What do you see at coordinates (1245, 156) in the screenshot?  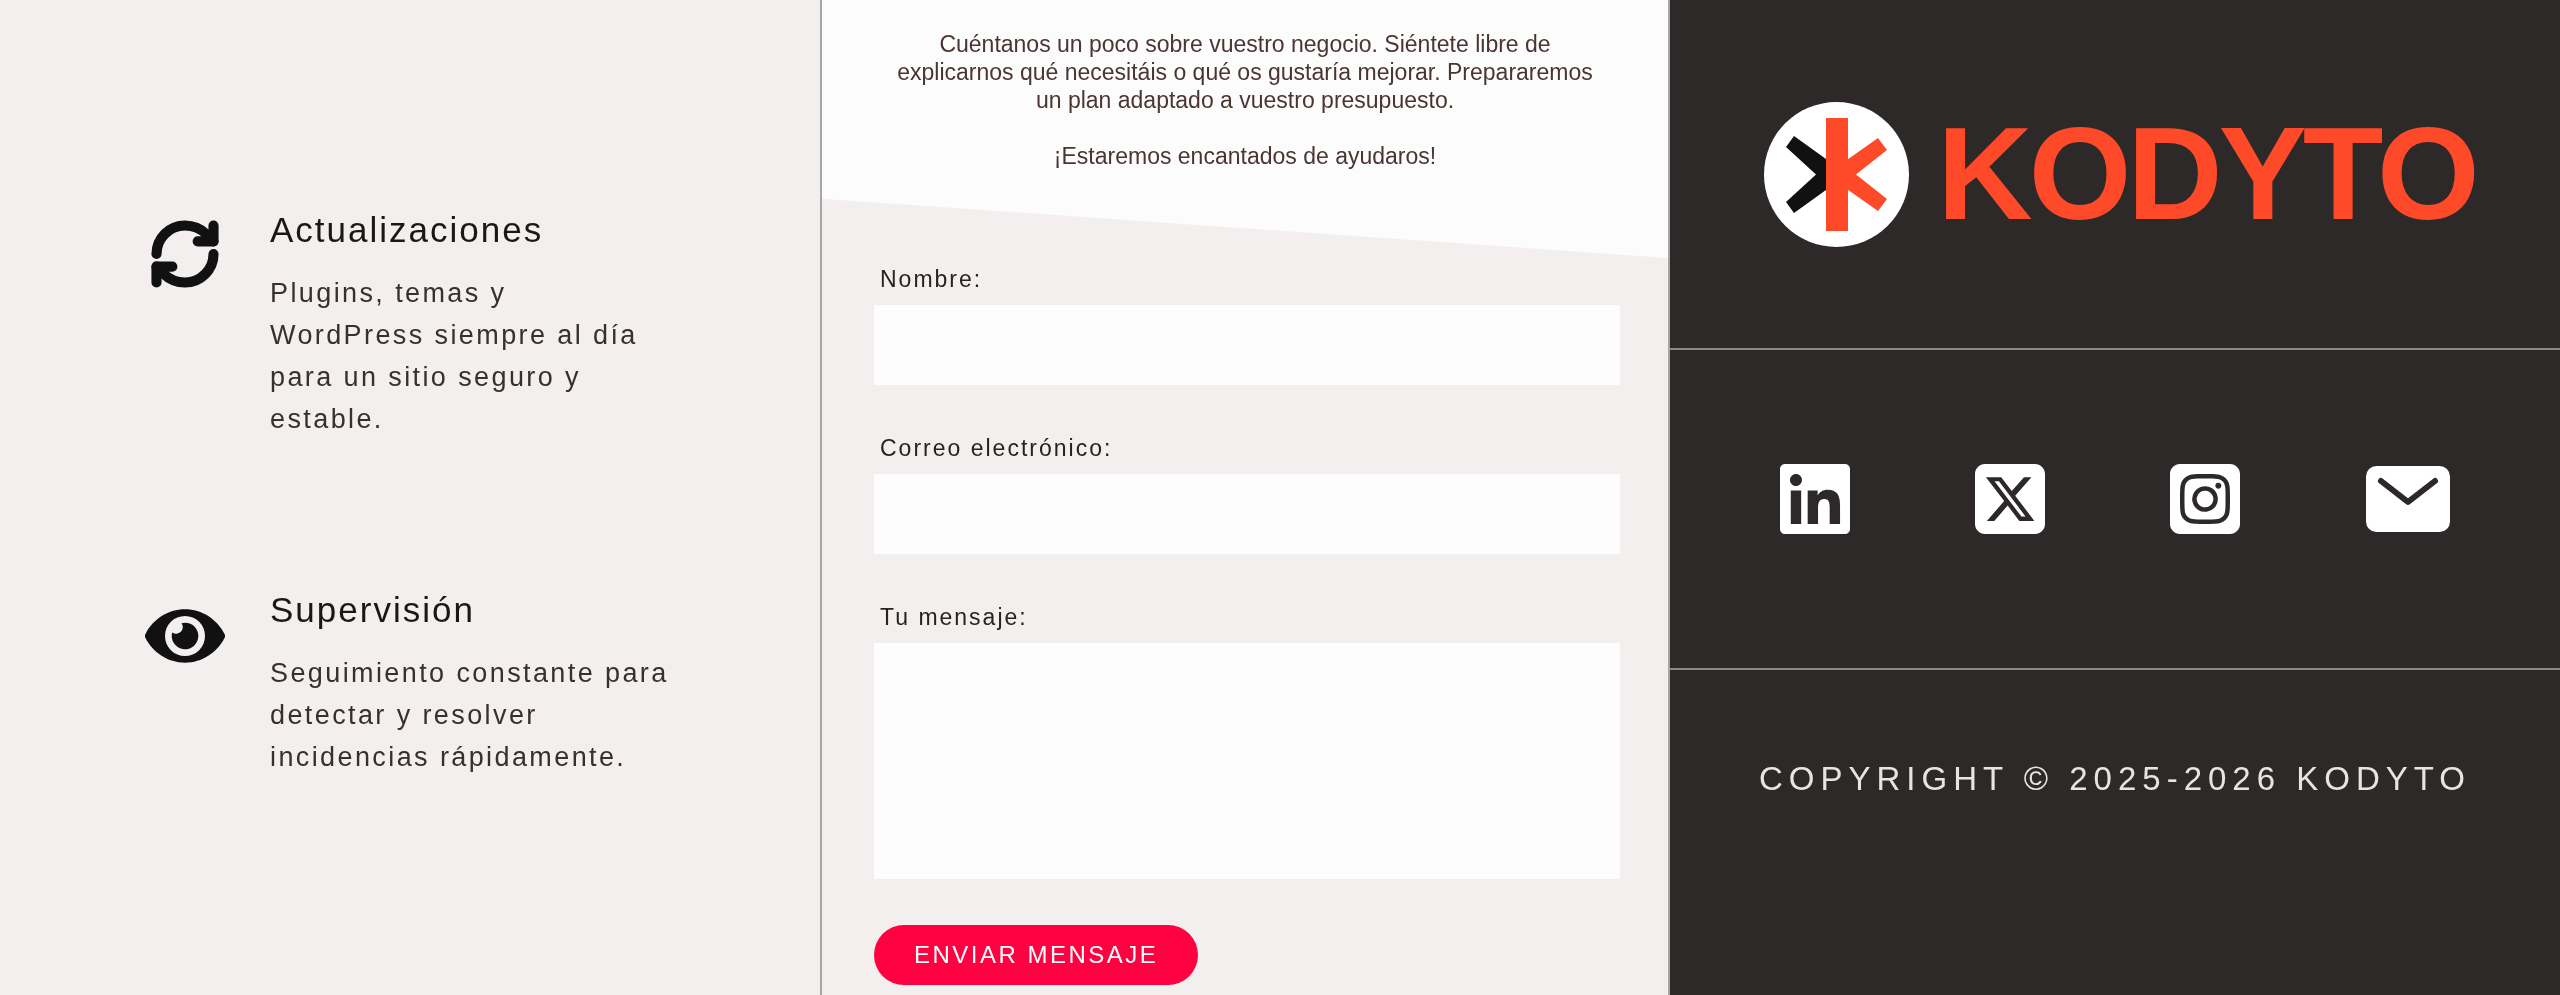 I see `intro-text: ¡Estaremos encantados de ayudaros!` at bounding box center [1245, 156].